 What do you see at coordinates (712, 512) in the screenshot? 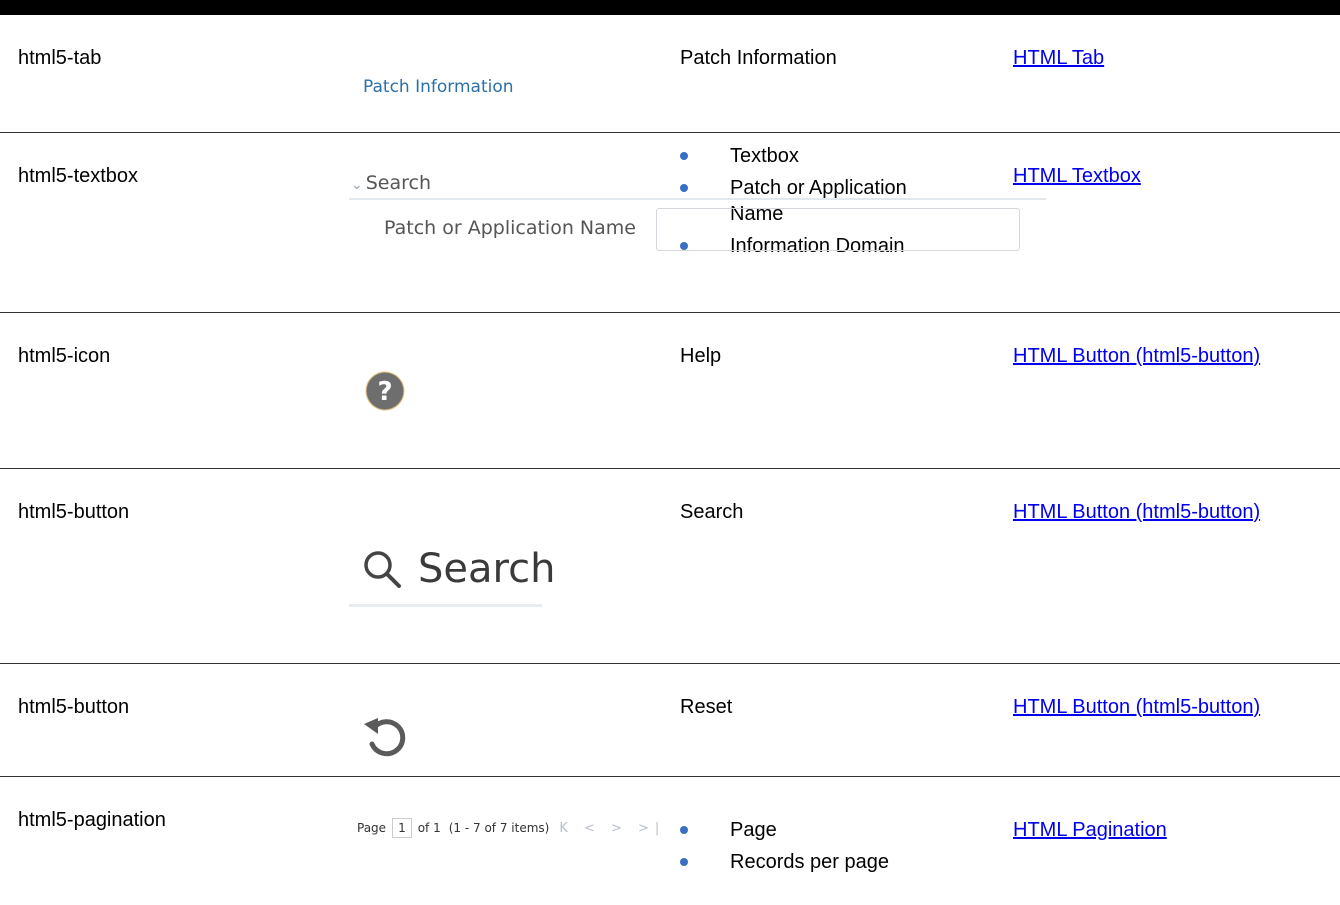
I see `control-description: Search` at bounding box center [712, 512].